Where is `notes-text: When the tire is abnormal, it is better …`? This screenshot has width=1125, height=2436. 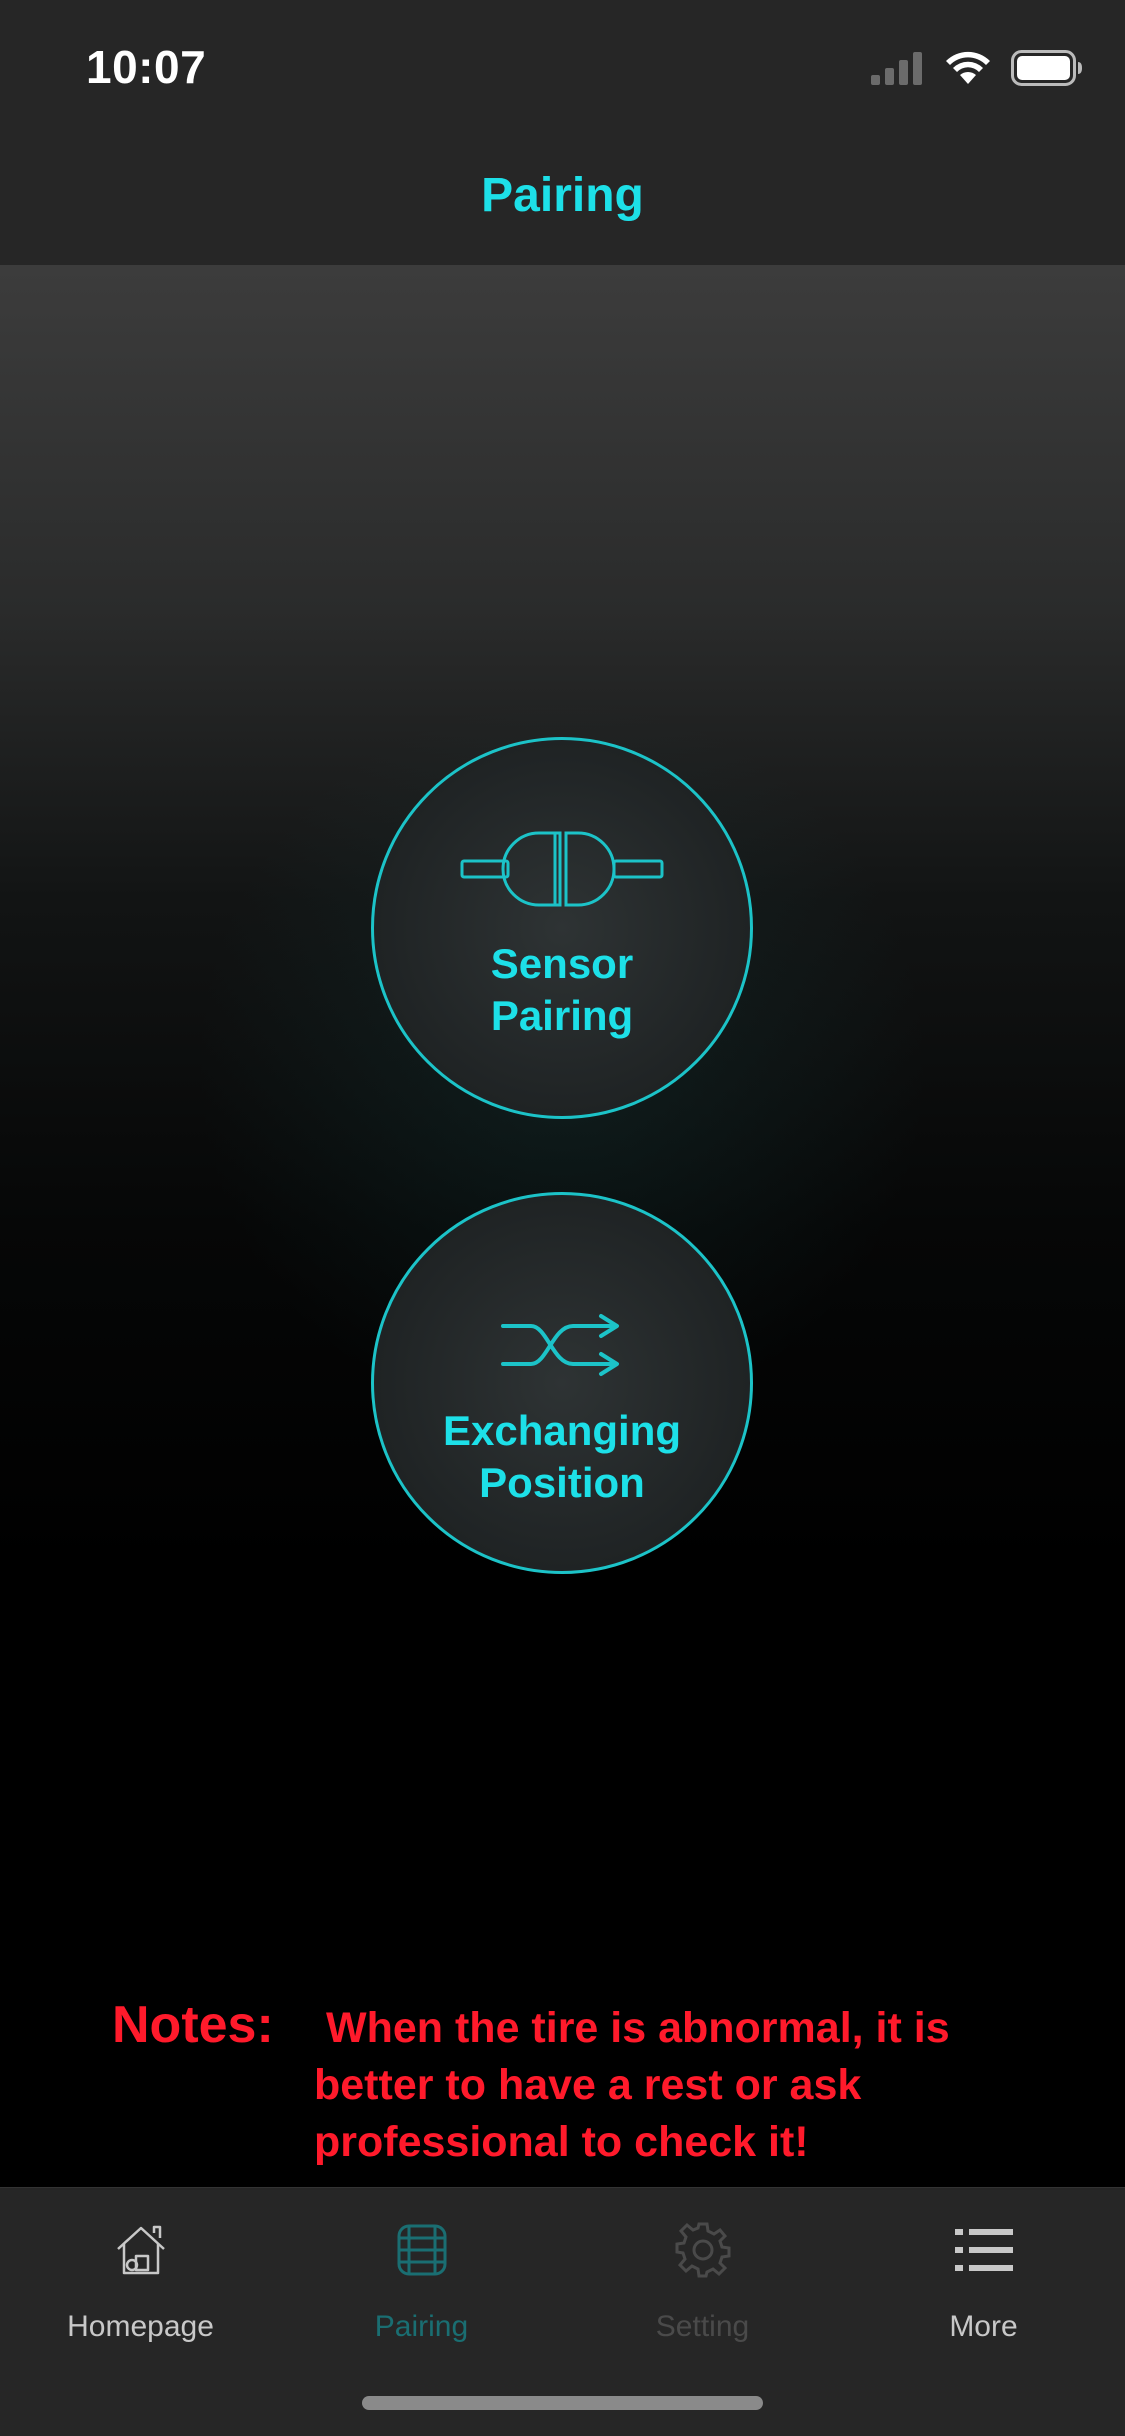
notes-text: When the tire is abnormal, it is better … is located at coordinates (632, 2085).